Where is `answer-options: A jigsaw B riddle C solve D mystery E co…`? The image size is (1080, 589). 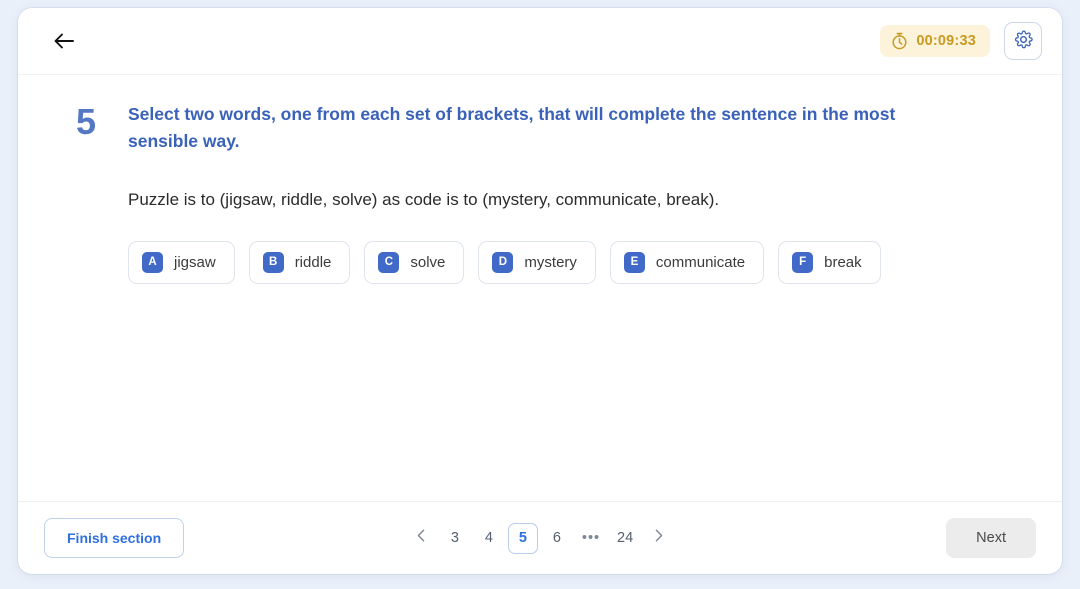 answer-options: A jigsaw B riddle C solve D mystery E co… is located at coordinates (566, 262).